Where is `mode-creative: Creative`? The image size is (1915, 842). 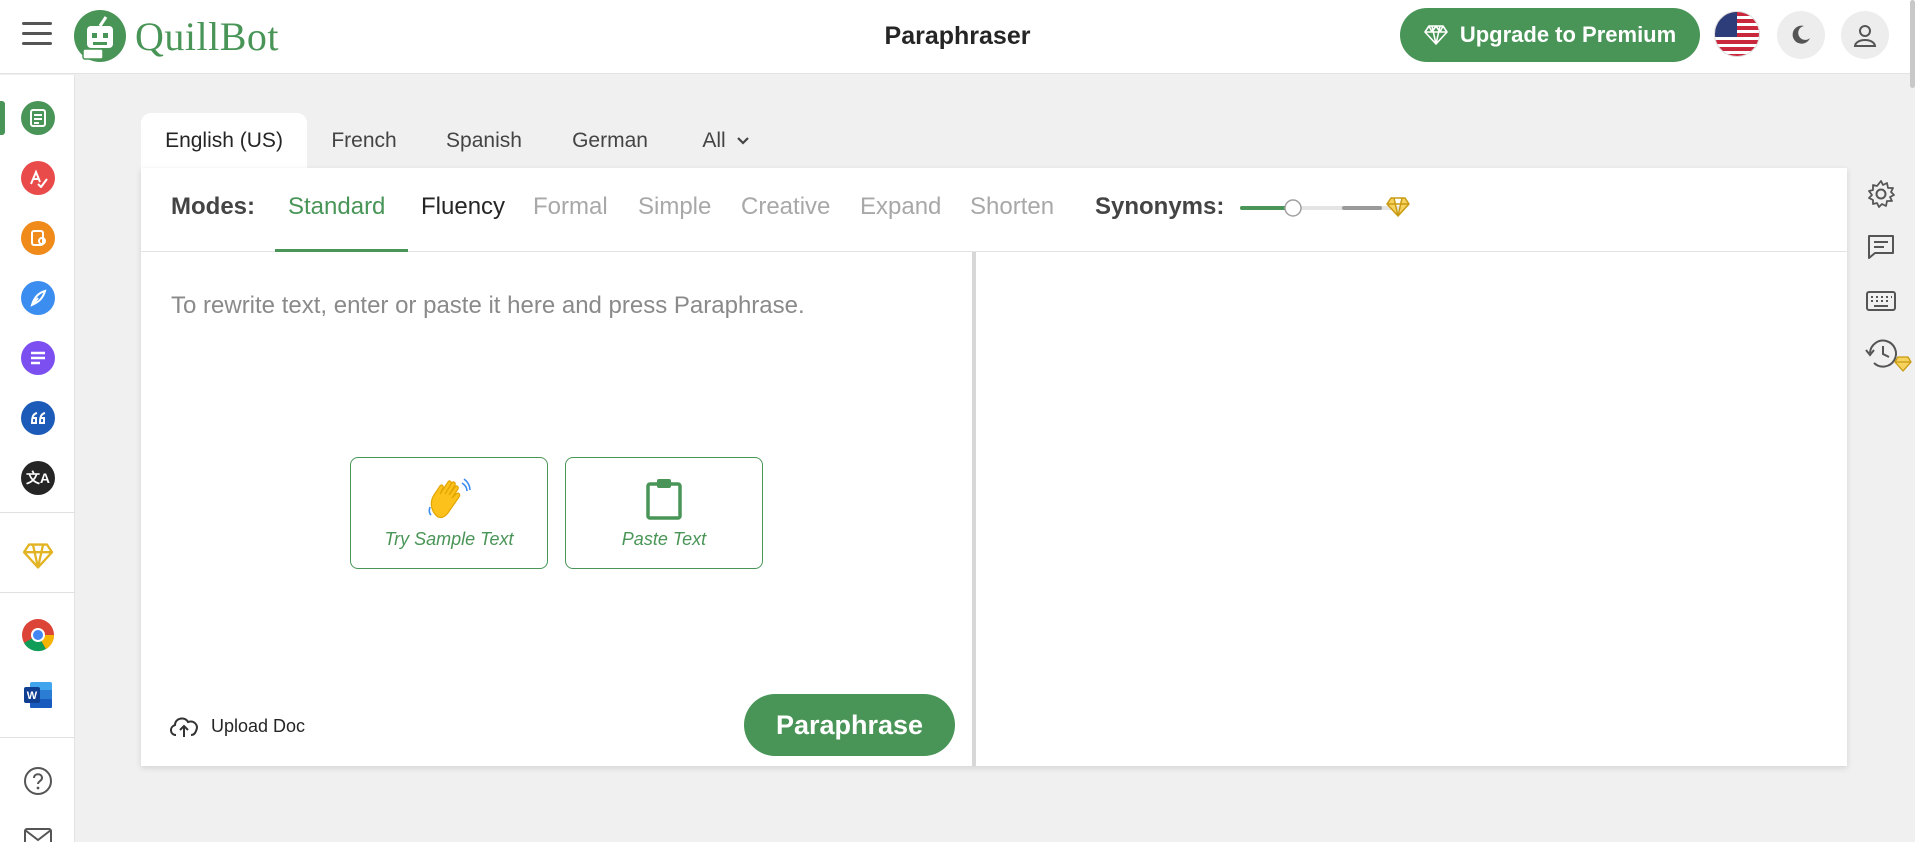
mode-creative: Creative is located at coordinates (785, 207).